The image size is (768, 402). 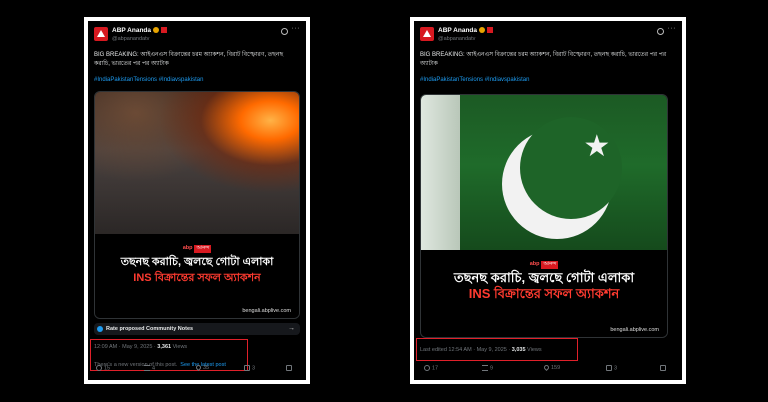 I want to click on like-button: 35, so click(x=201, y=368).